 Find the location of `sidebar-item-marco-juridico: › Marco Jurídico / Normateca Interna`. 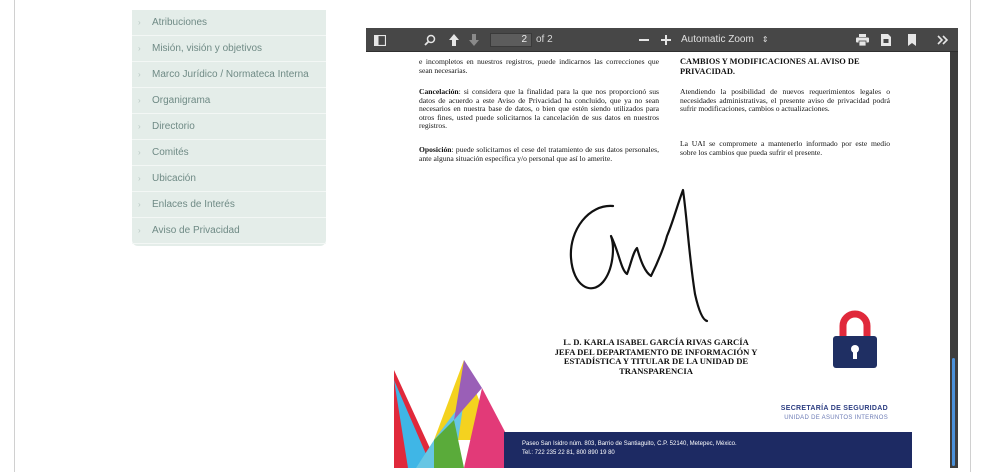

sidebar-item-marco-juridico: › Marco Jurídico / Normateca Interna is located at coordinates (229, 75).